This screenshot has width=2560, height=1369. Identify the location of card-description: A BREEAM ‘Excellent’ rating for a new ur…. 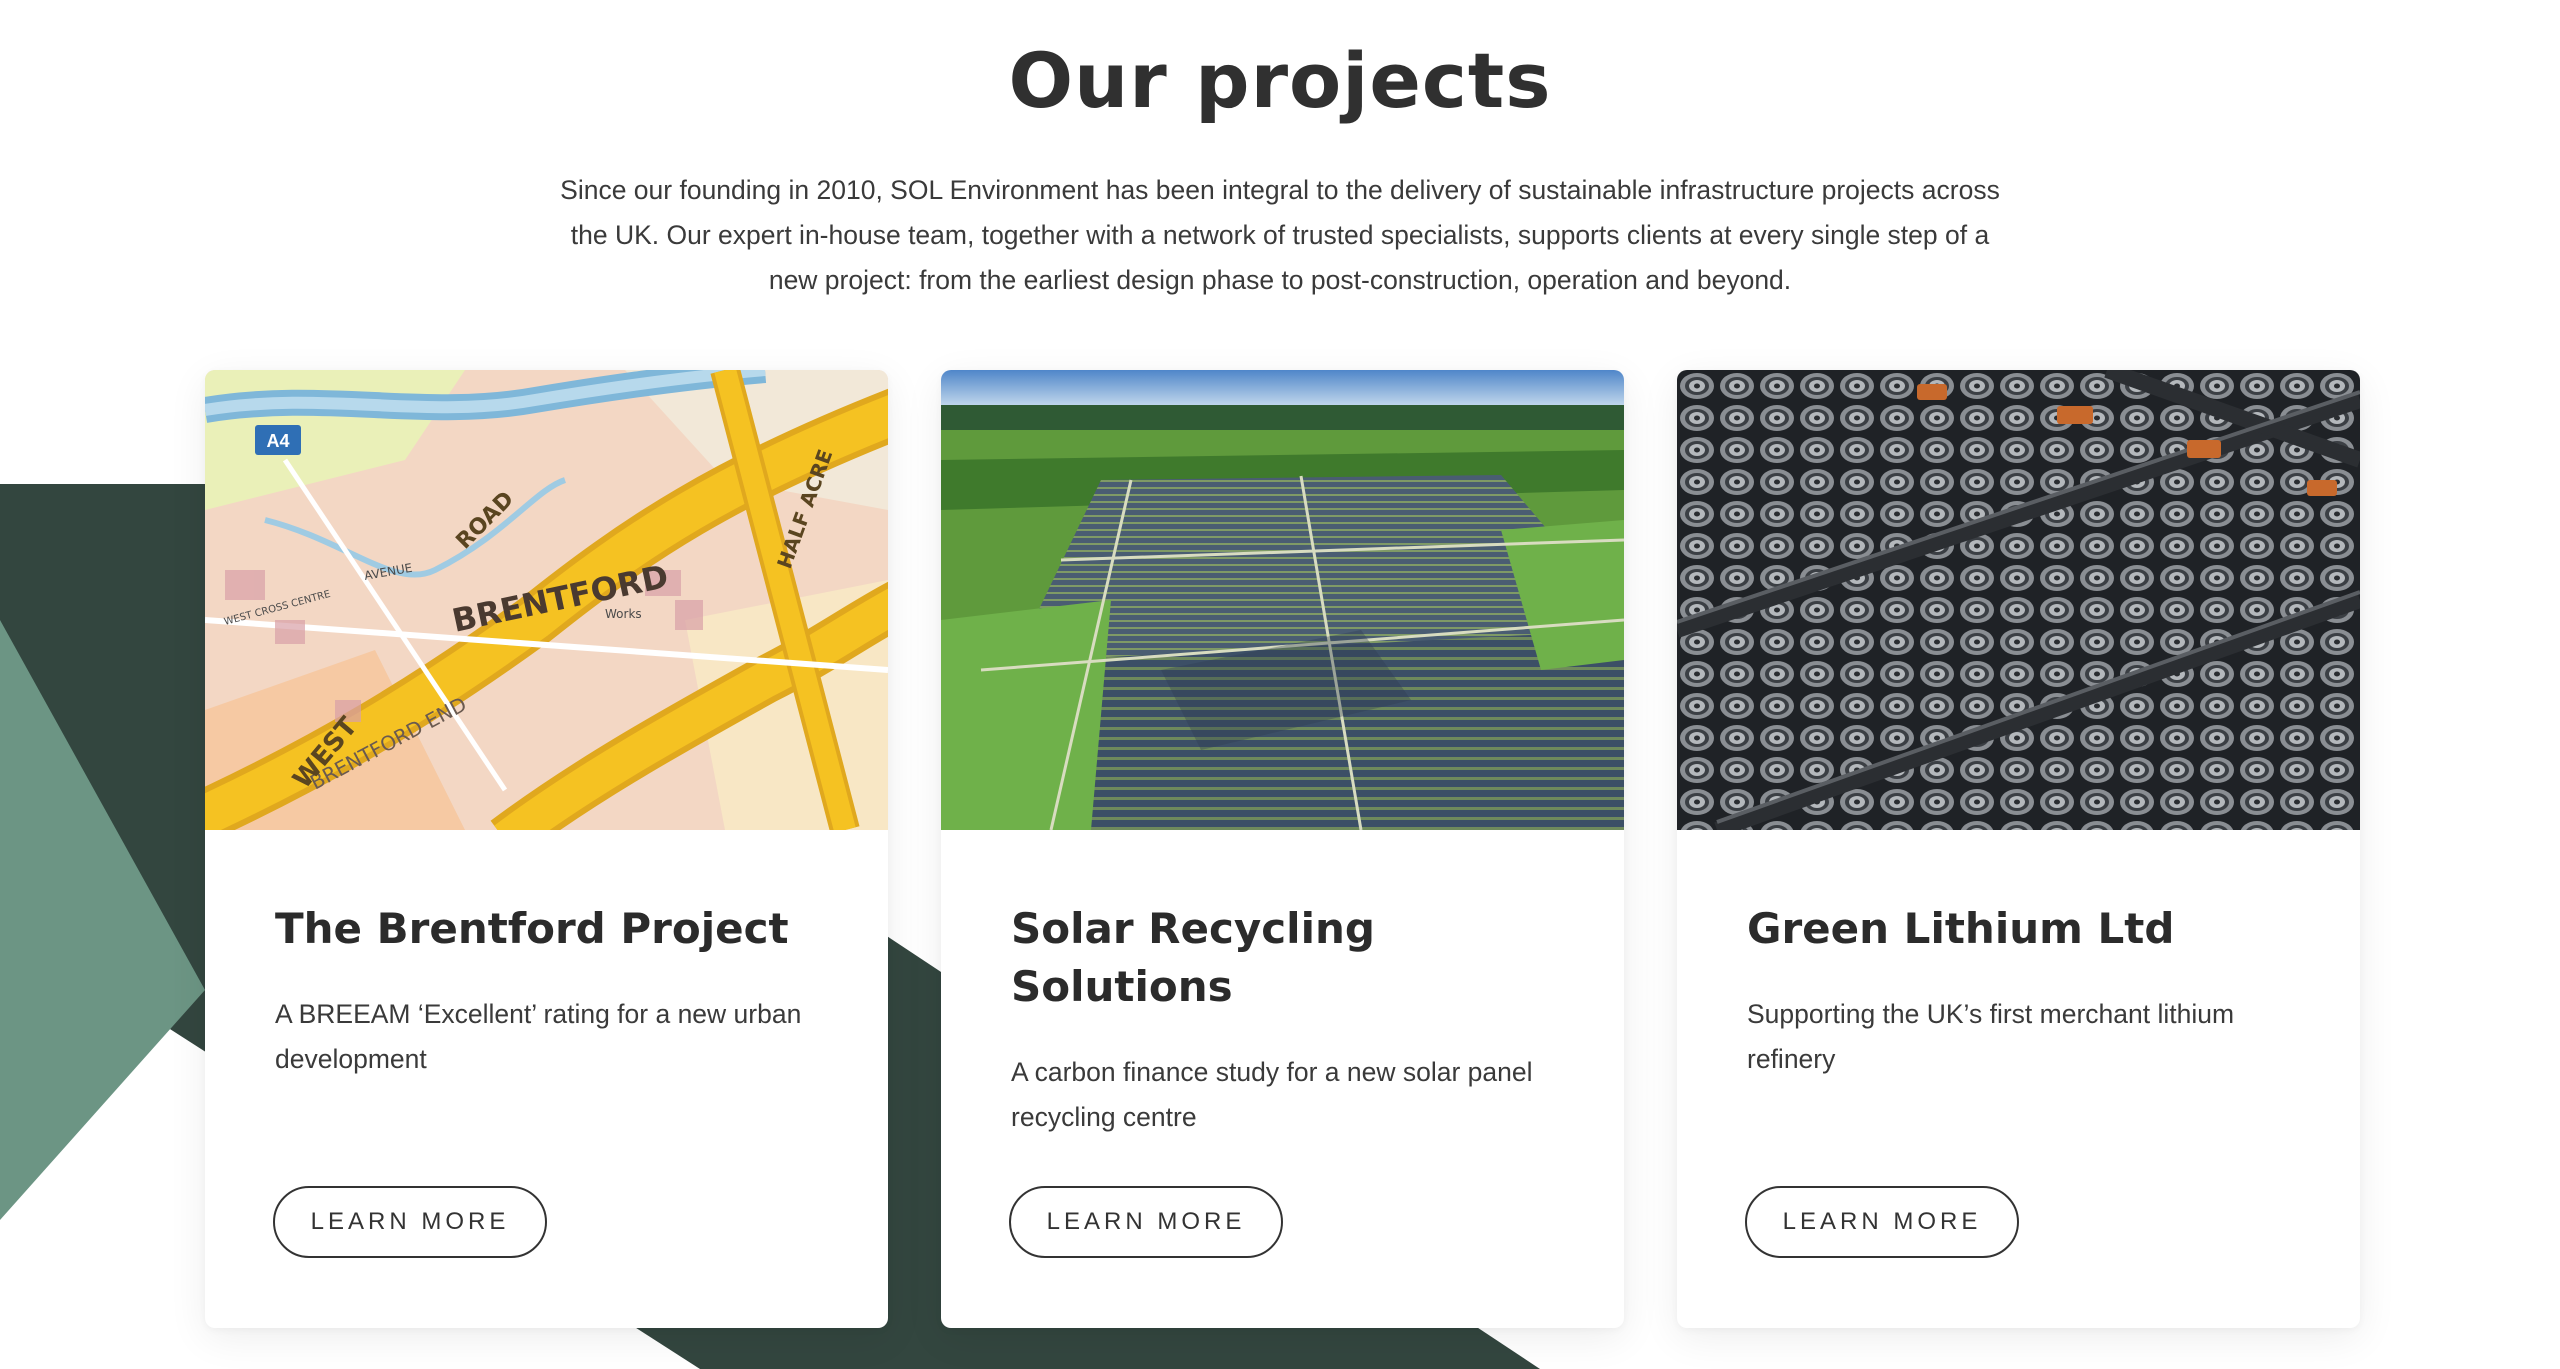
(538, 1036).